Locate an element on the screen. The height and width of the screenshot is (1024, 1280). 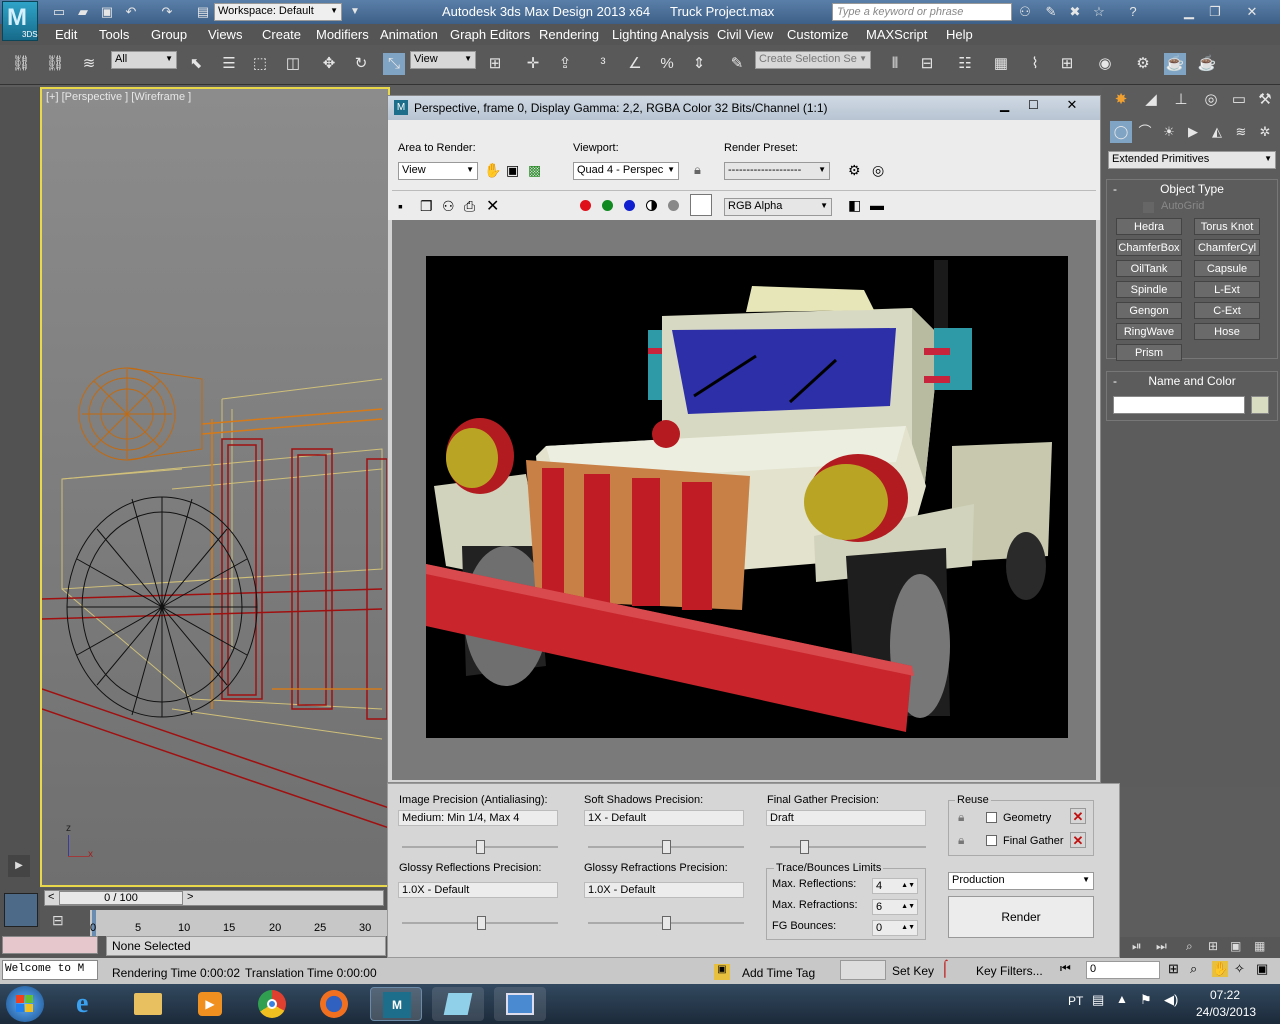
snaps-toggle-icon: ³ is located at coordinates (603, 64).